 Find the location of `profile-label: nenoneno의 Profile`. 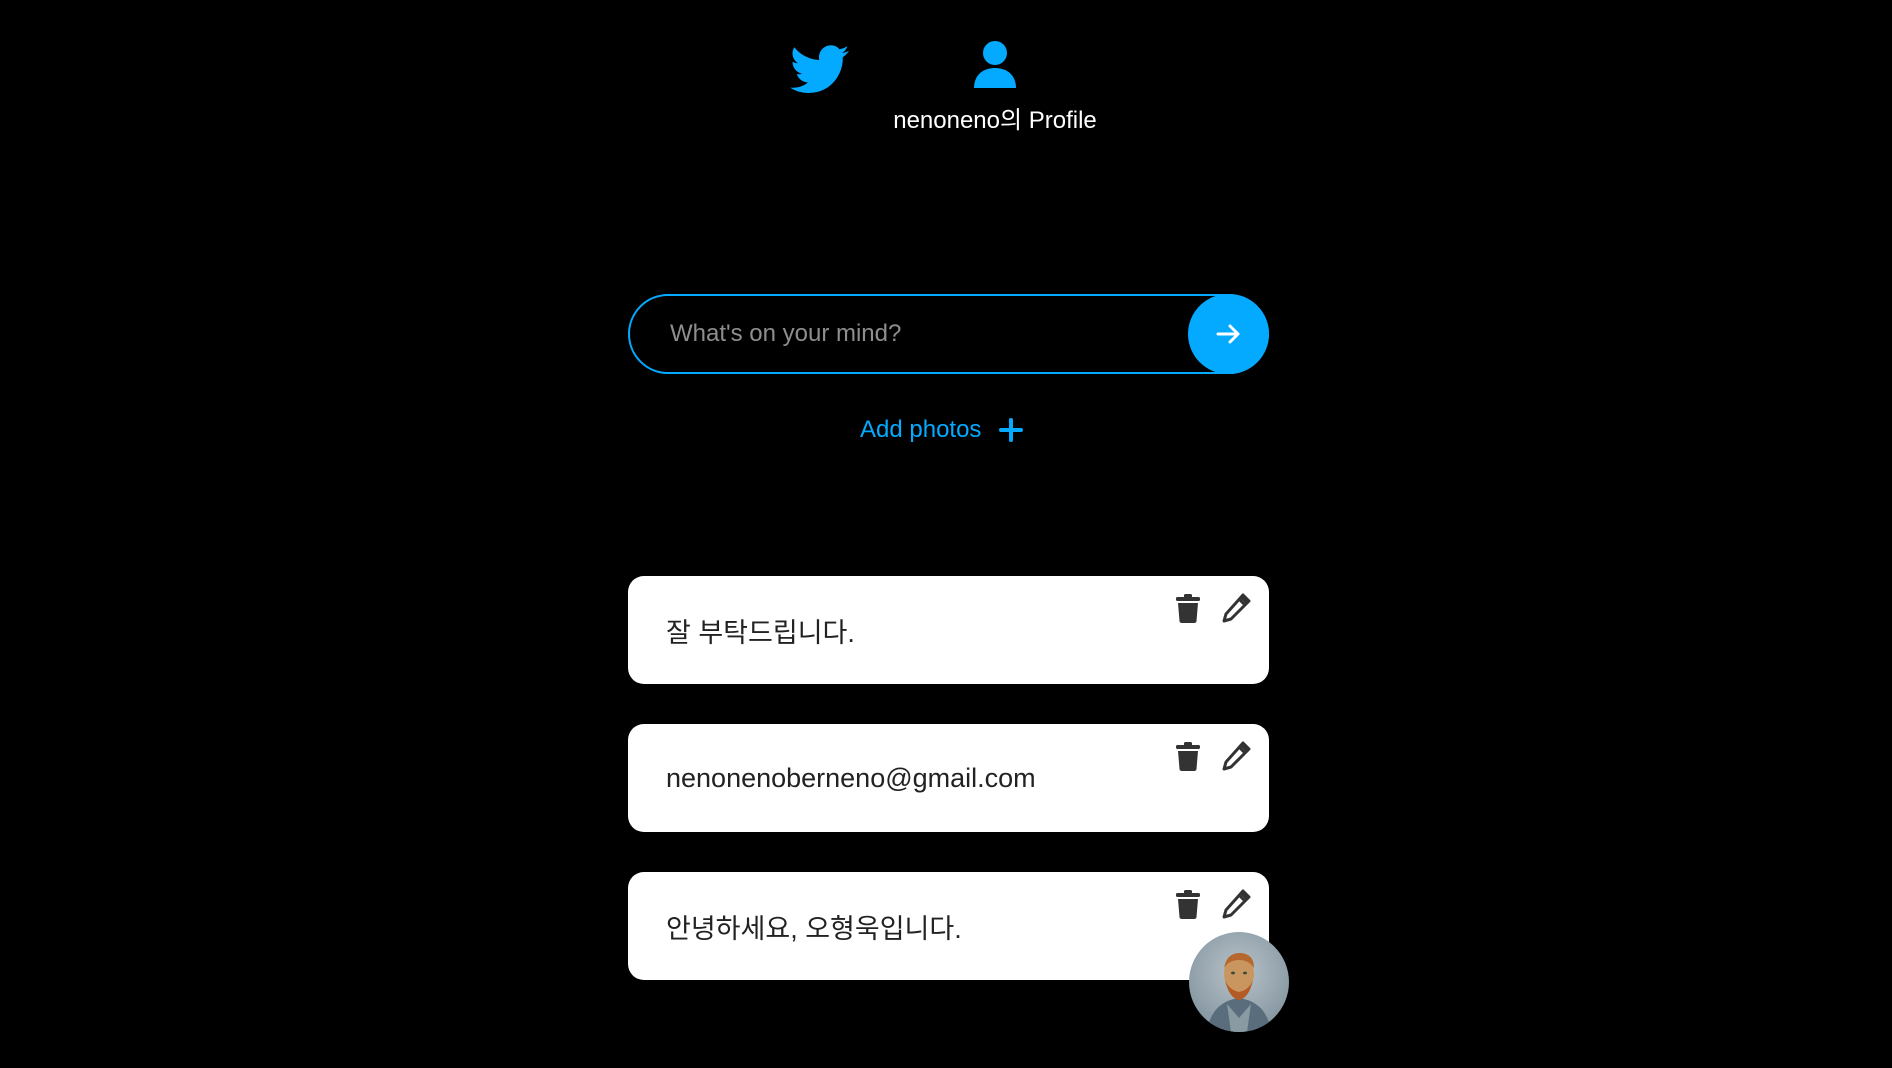

profile-label: nenoneno의 Profile is located at coordinates (995, 120).